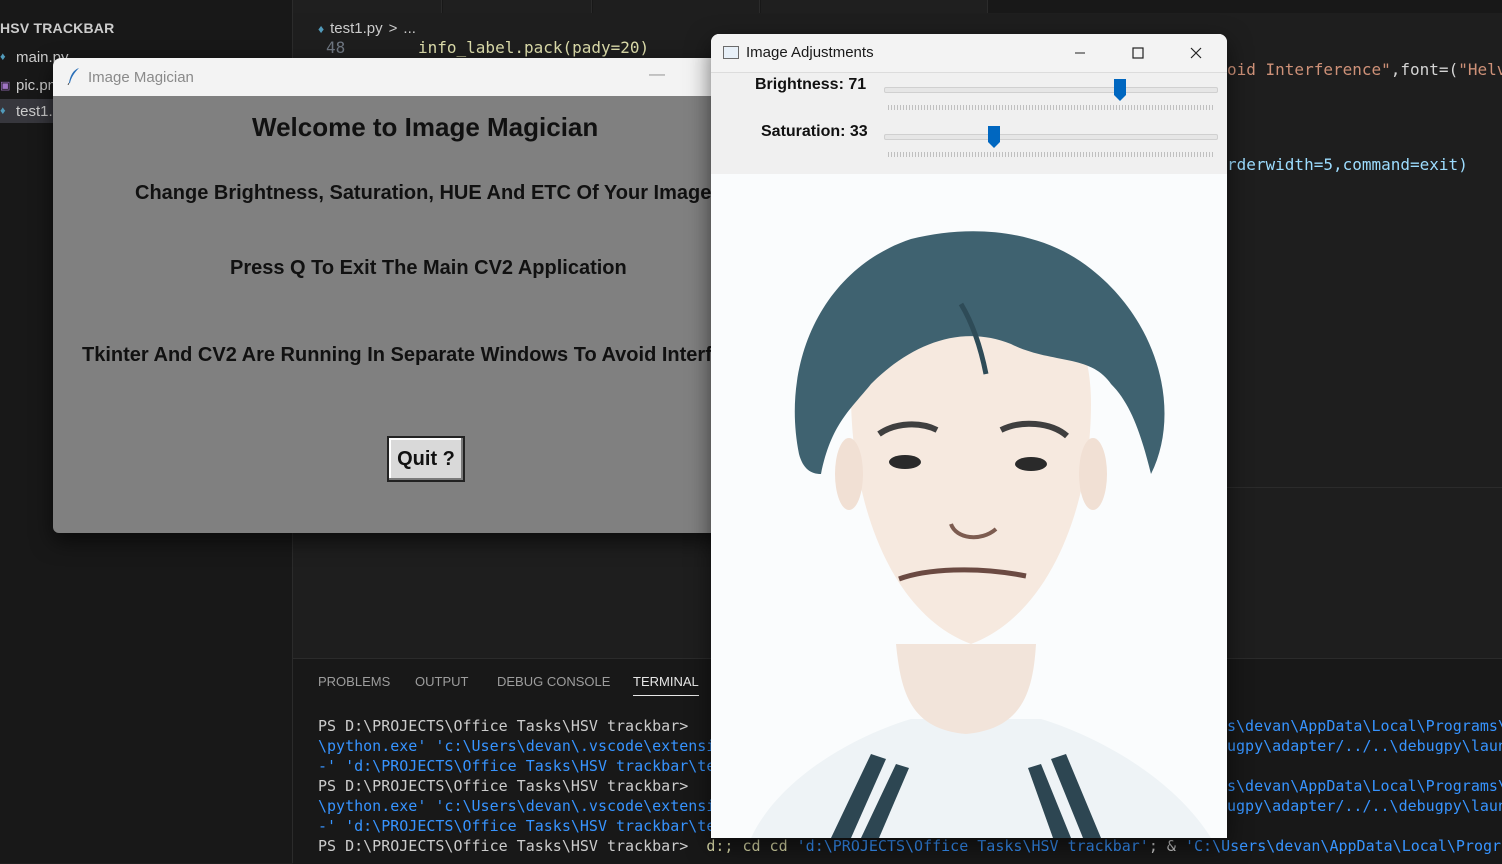 This screenshot has height=864, width=1502. Describe the element at coordinates (1120, 90) in the screenshot. I see `brightness-slider-thumb` at that location.